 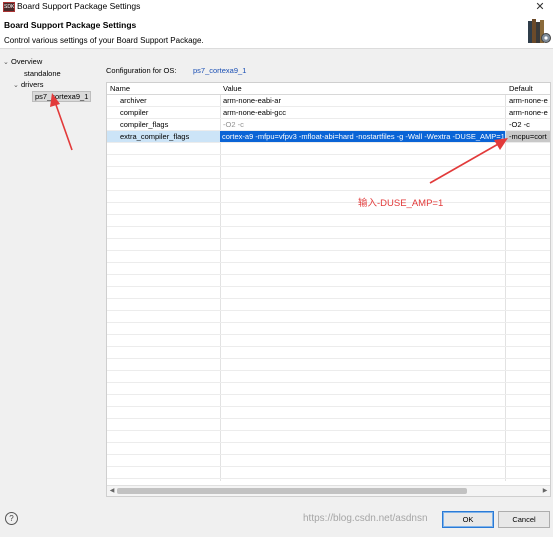 I want to click on cancel-button: Cancel, so click(x=524, y=519).